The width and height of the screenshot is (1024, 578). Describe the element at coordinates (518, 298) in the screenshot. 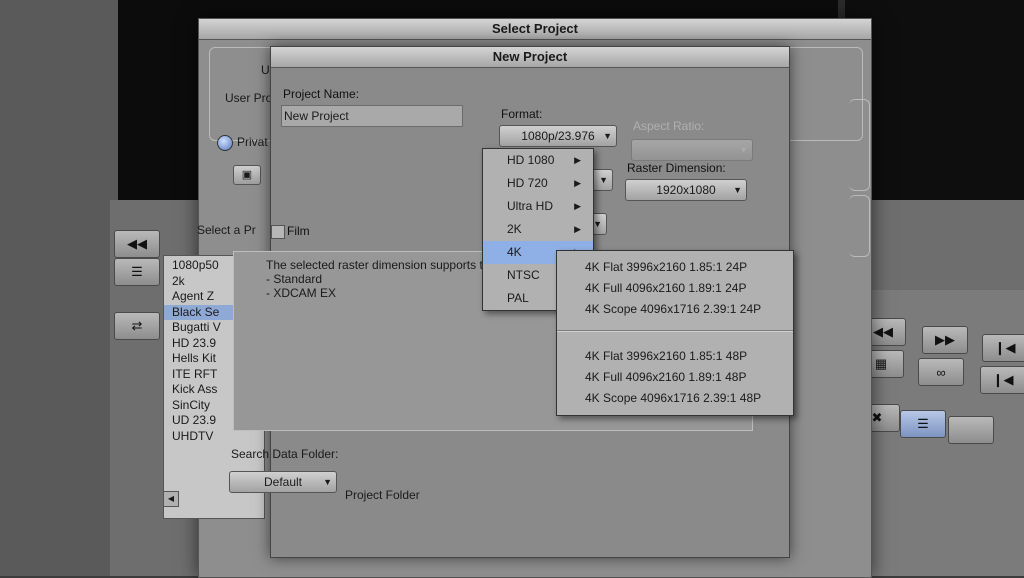

I see `format-menu-item-label: PAL` at that location.